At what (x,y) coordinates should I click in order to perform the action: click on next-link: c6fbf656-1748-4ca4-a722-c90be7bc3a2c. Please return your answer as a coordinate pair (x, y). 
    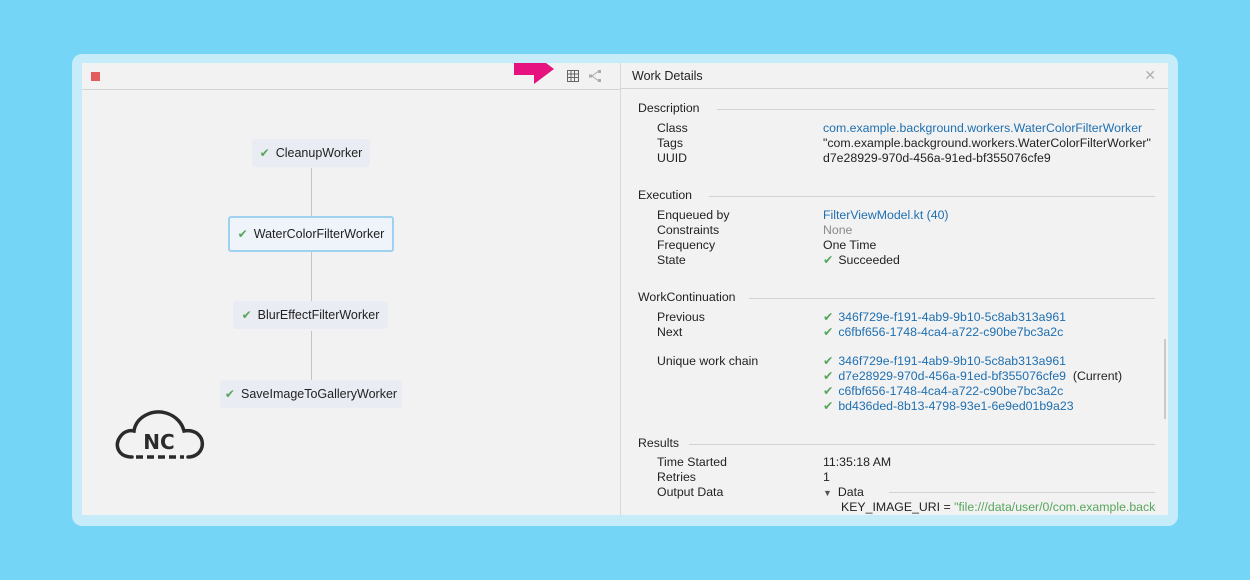
    Looking at the image, I should click on (950, 332).